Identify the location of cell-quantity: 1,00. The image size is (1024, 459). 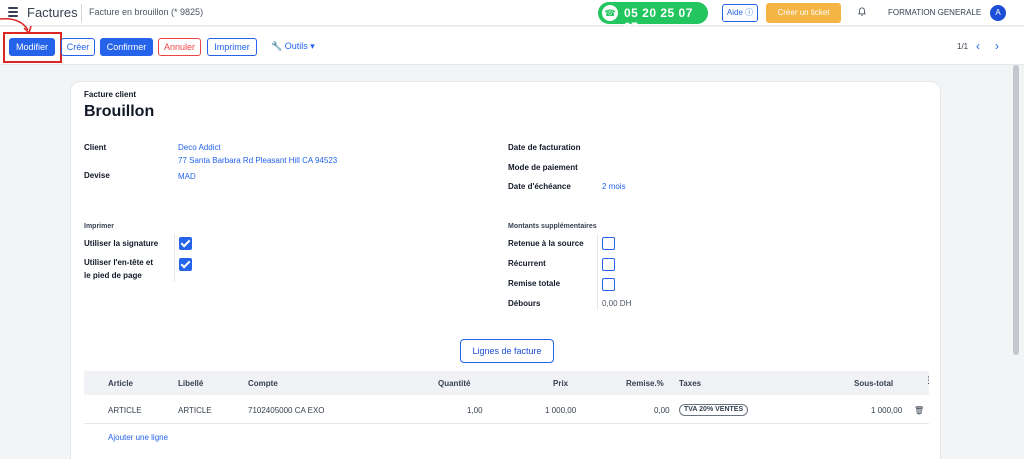
(475, 410).